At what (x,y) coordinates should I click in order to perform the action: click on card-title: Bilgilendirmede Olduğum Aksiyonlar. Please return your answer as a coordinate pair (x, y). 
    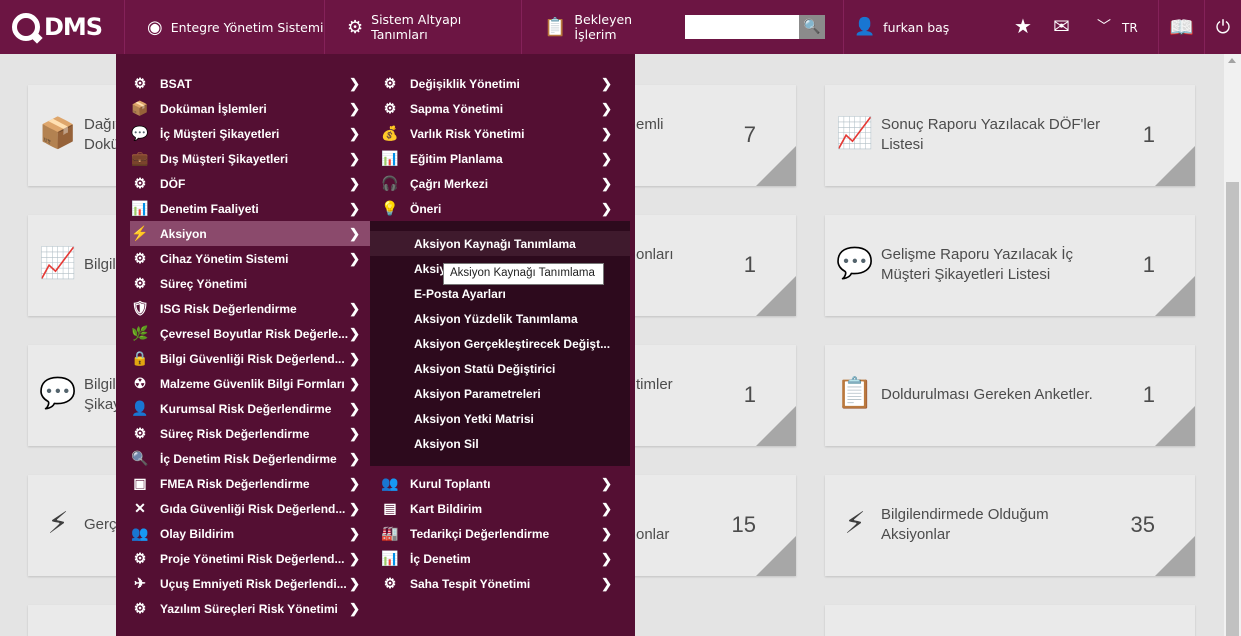
    Looking at the image, I should click on (965, 524).